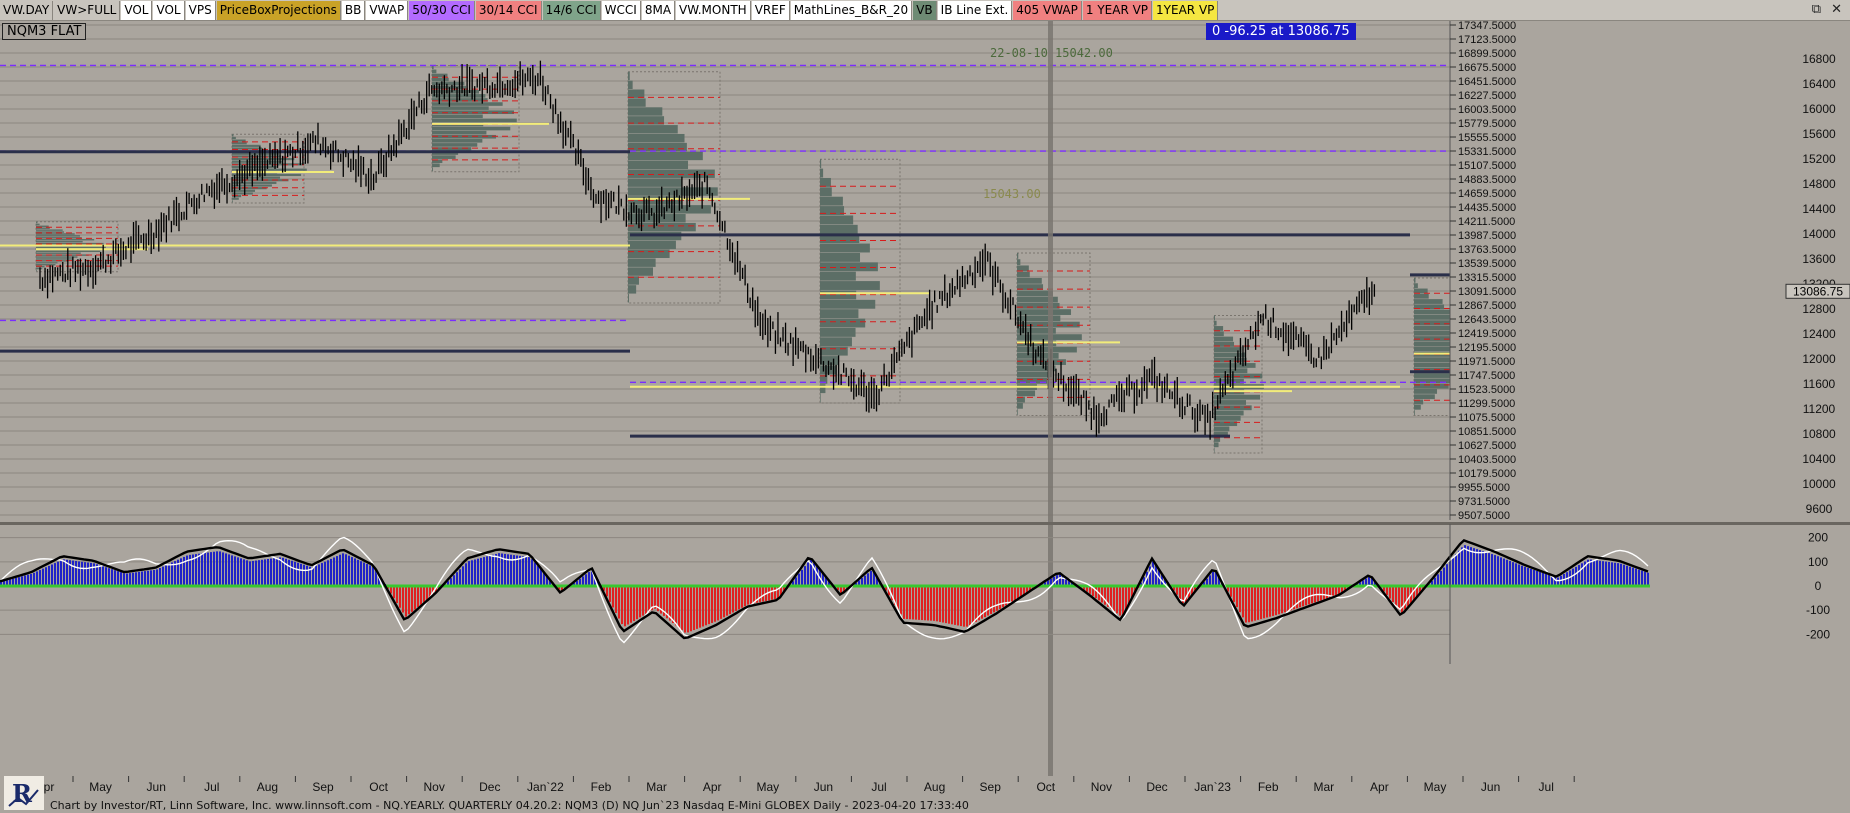 The height and width of the screenshot is (813, 1850). Describe the element at coordinates (200, 10) in the screenshot. I see `toolbar-button: VPS` at that location.